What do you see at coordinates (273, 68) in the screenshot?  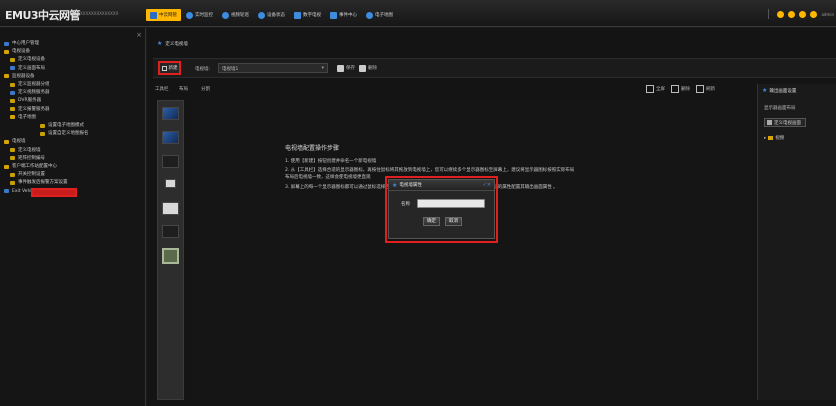 I see `wall-select: 电视墙1 ▾` at bounding box center [273, 68].